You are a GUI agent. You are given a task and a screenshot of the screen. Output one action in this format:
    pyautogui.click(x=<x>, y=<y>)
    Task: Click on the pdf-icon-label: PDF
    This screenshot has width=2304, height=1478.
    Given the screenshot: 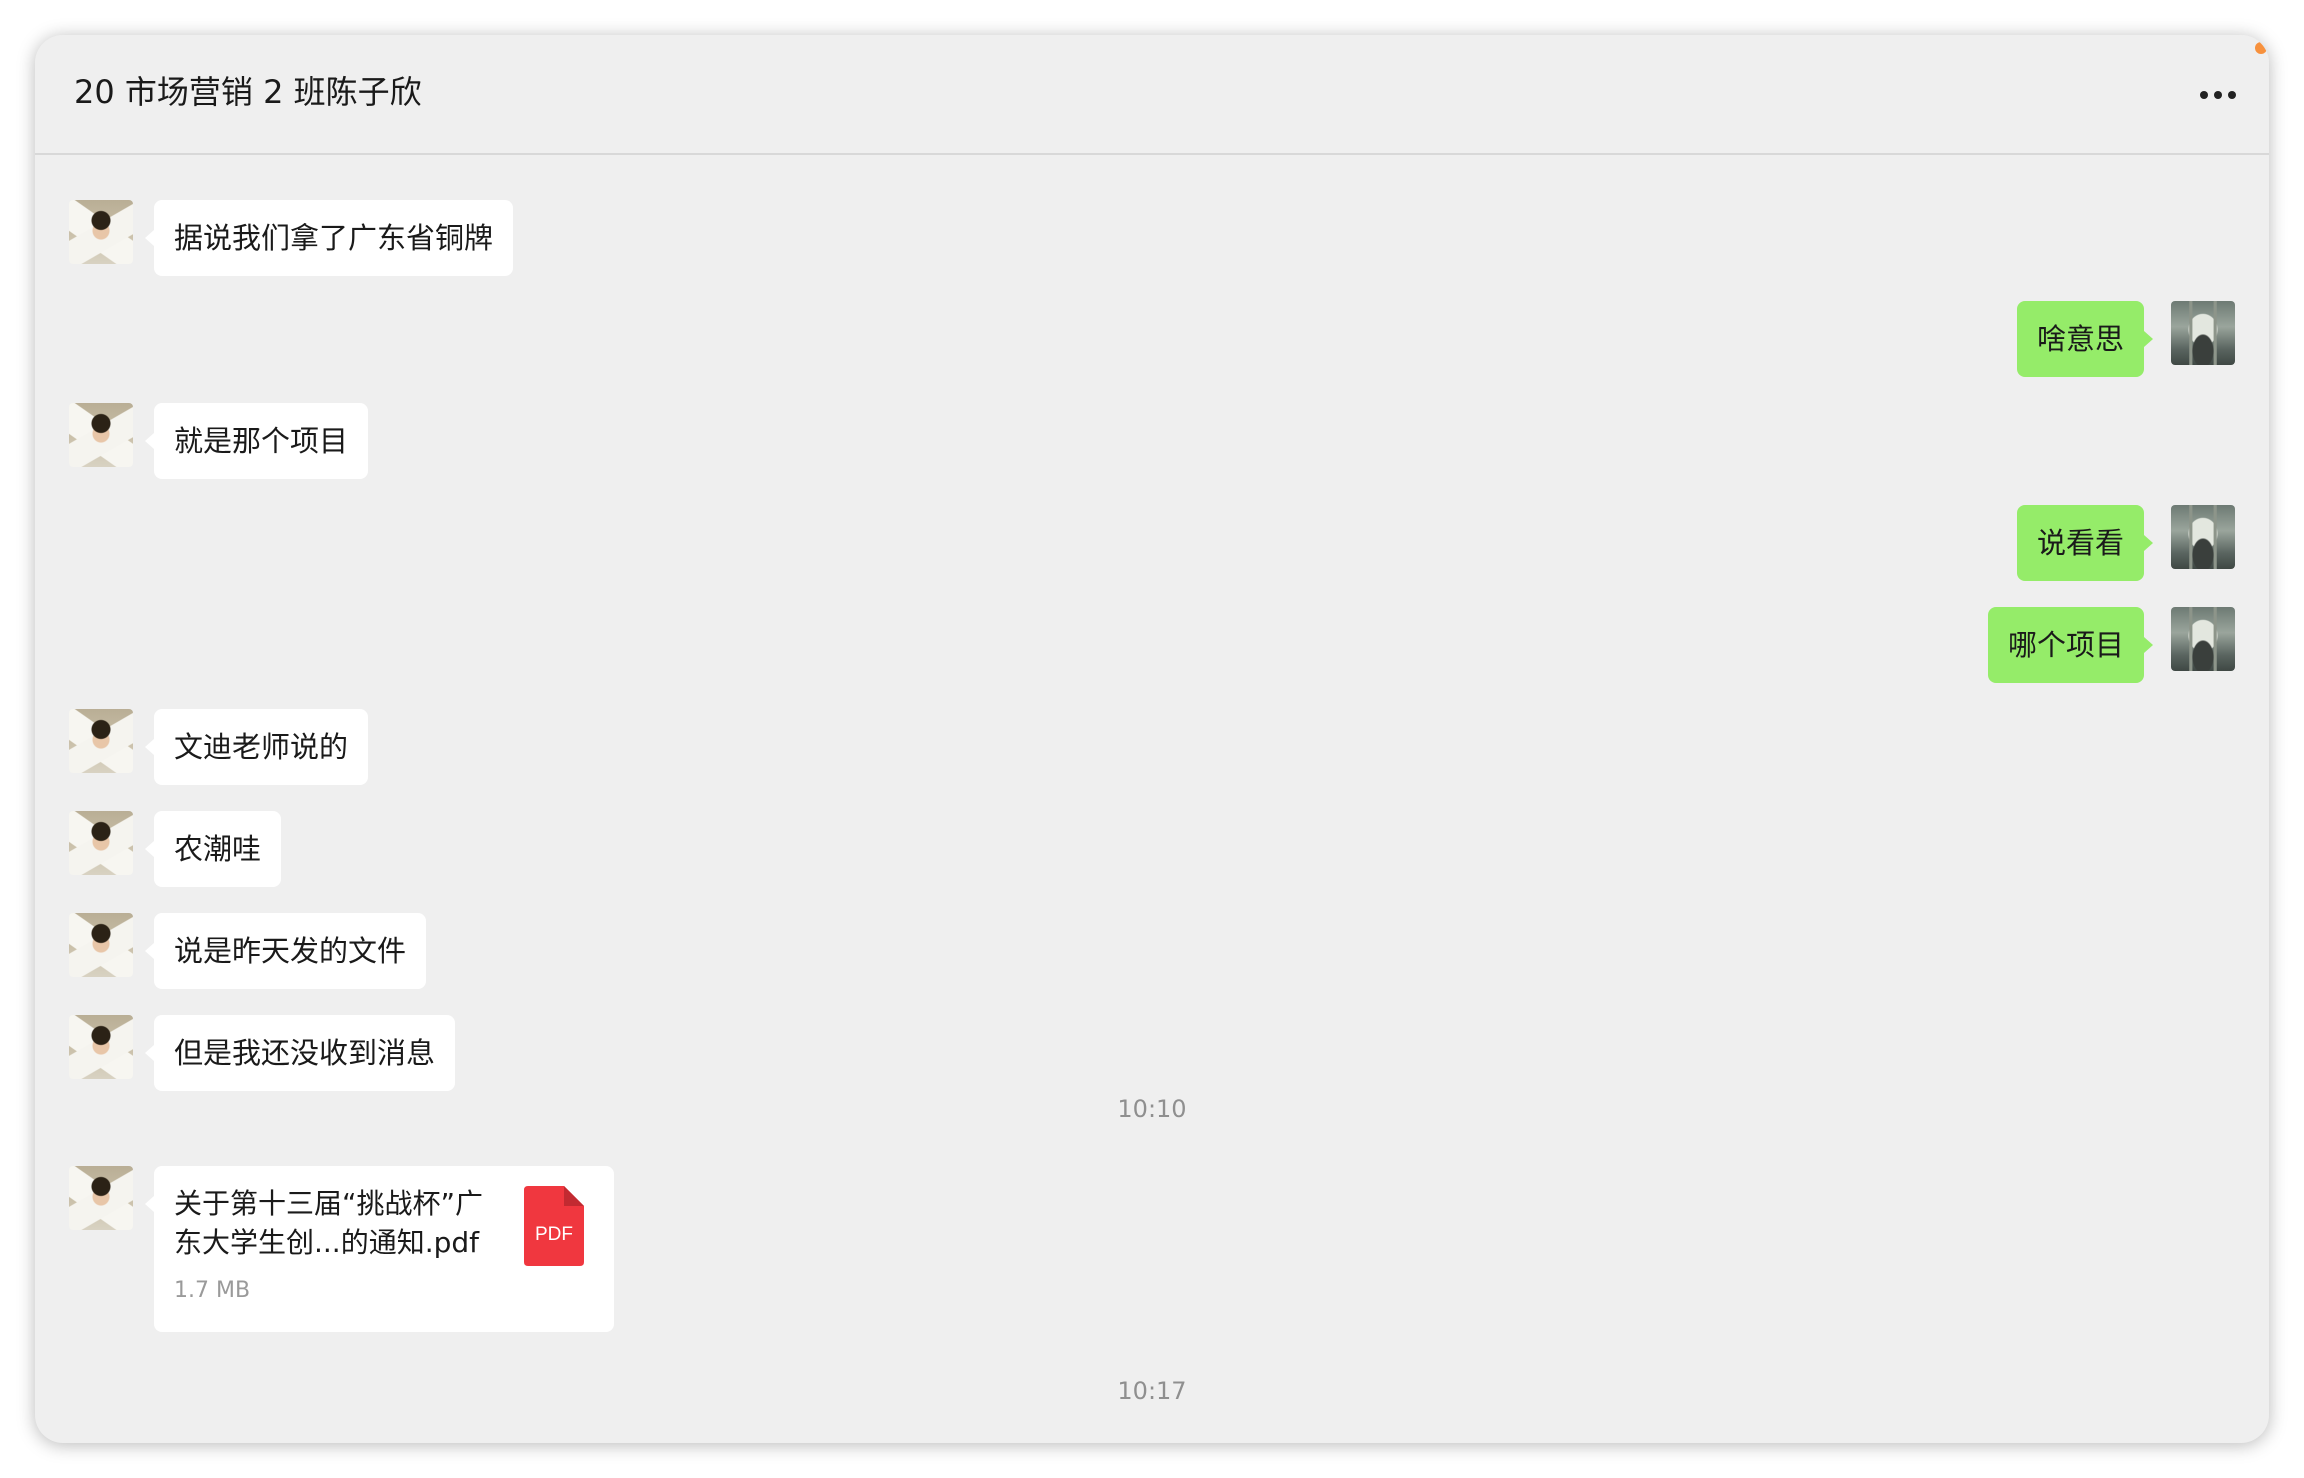 What is the action you would take?
    pyautogui.click(x=554, y=1234)
    